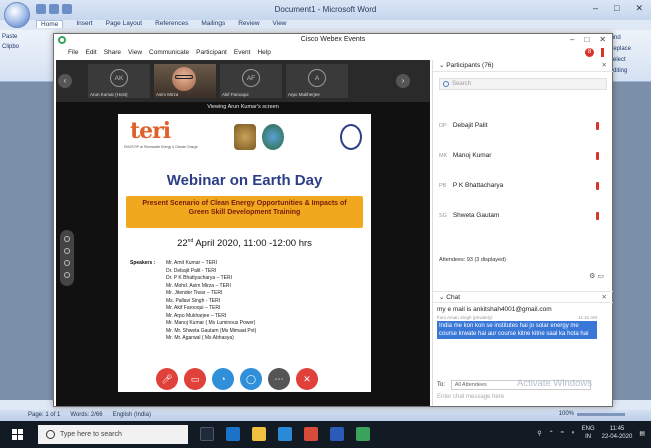 The image size is (651, 448). What do you see at coordinates (211, 53) in the screenshot?
I see `menu-participant: Participant` at bounding box center [211, 53].